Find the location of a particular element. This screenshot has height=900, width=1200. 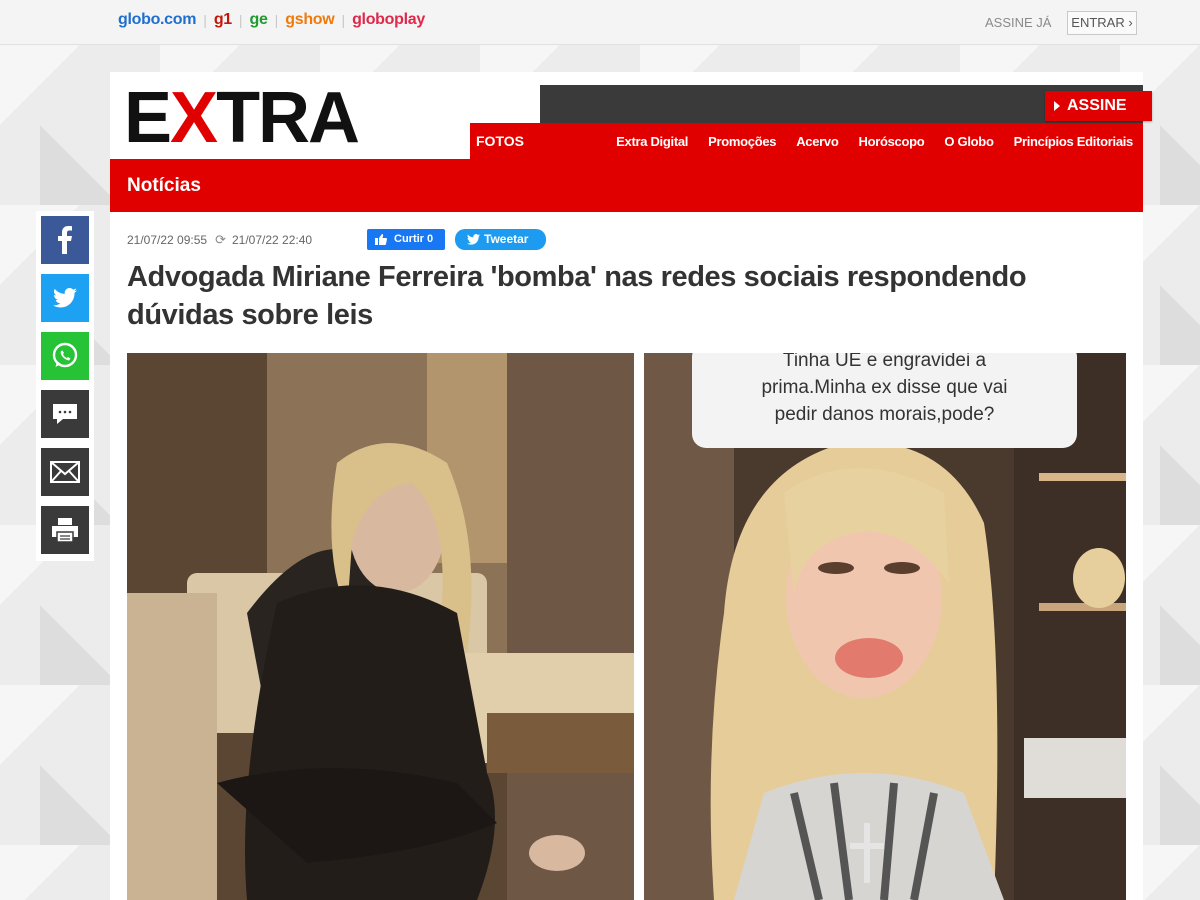

share-comment-button is located at coordinates (65, 414).